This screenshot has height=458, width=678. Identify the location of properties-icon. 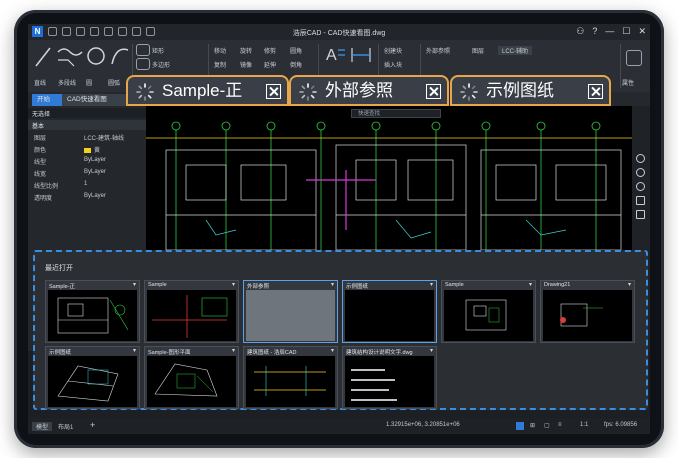
(634, 58).